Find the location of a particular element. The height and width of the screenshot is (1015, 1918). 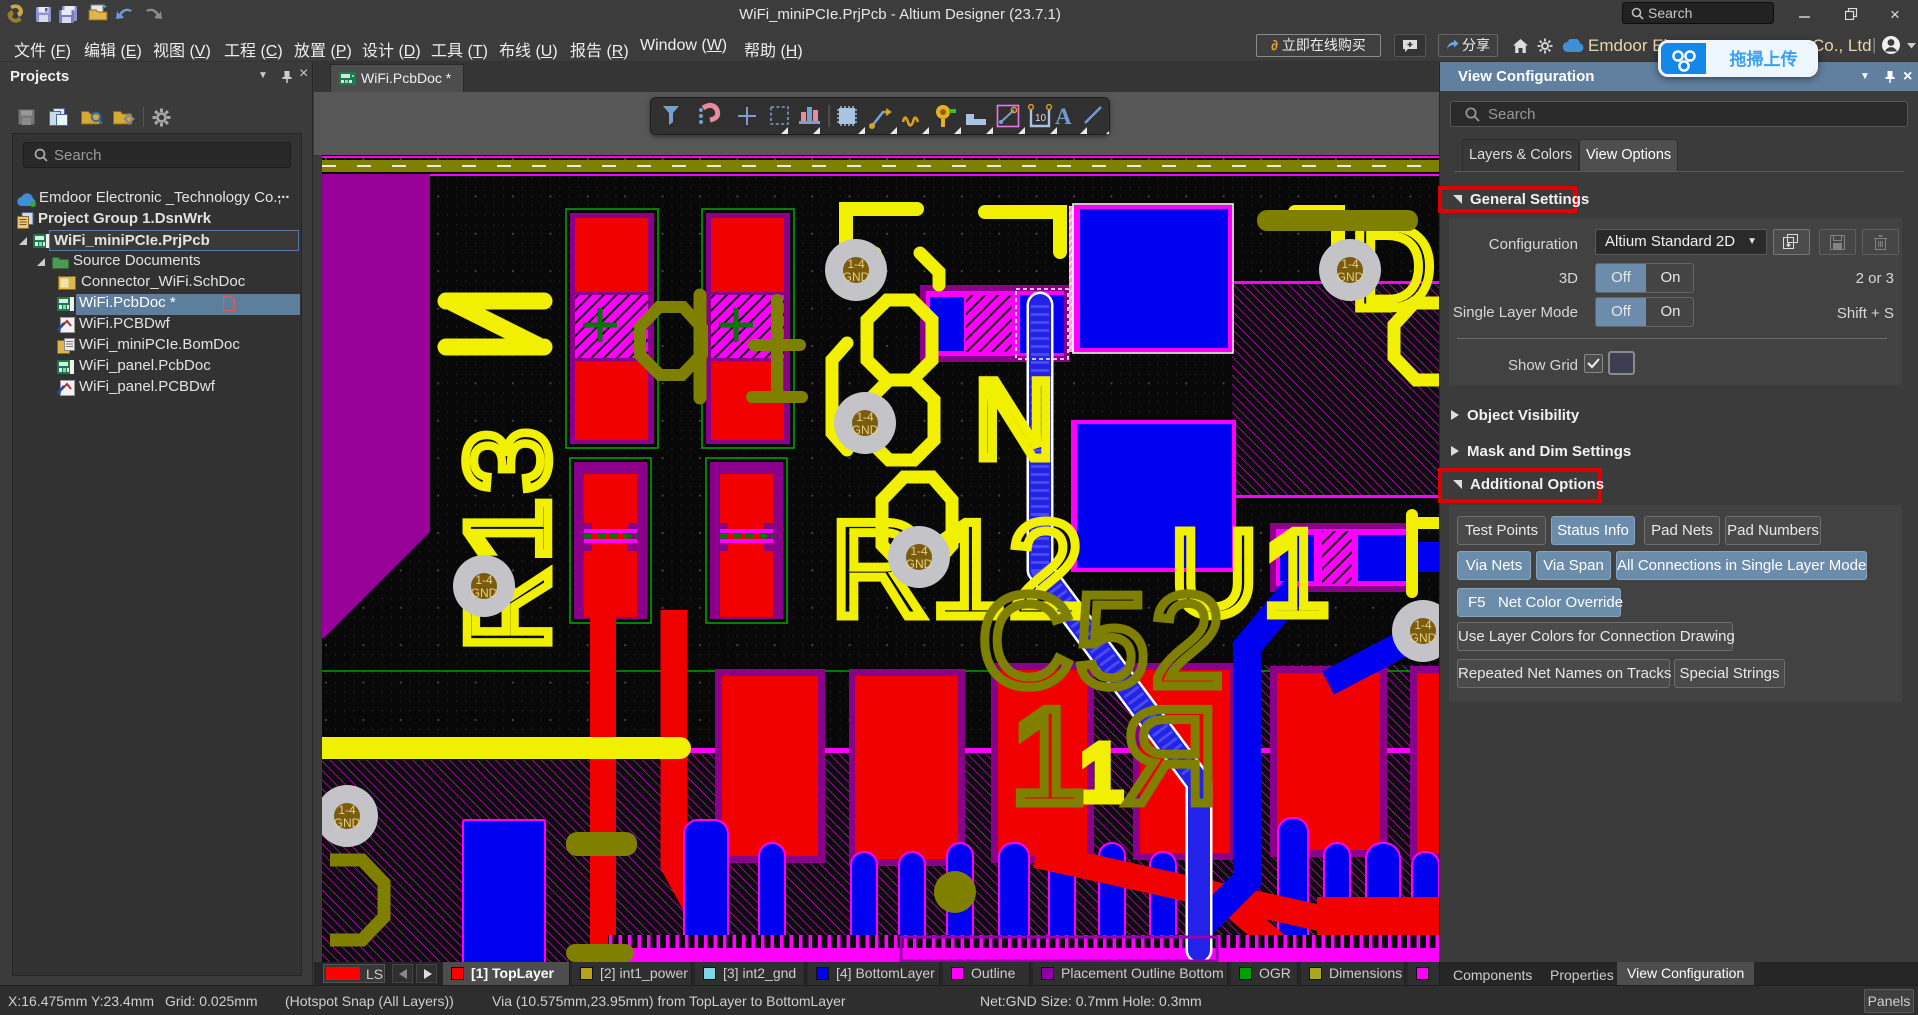

svg-text: N is located at coordinates (1014, 419).